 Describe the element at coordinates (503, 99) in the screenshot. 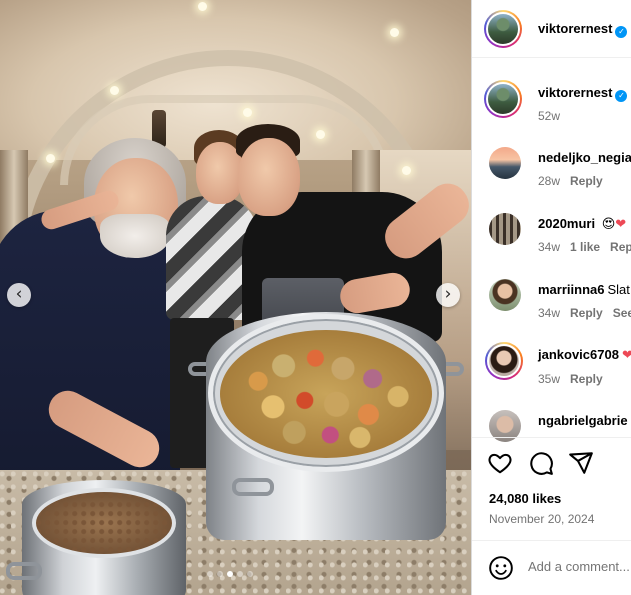

I see `caption-avatar` at that location.